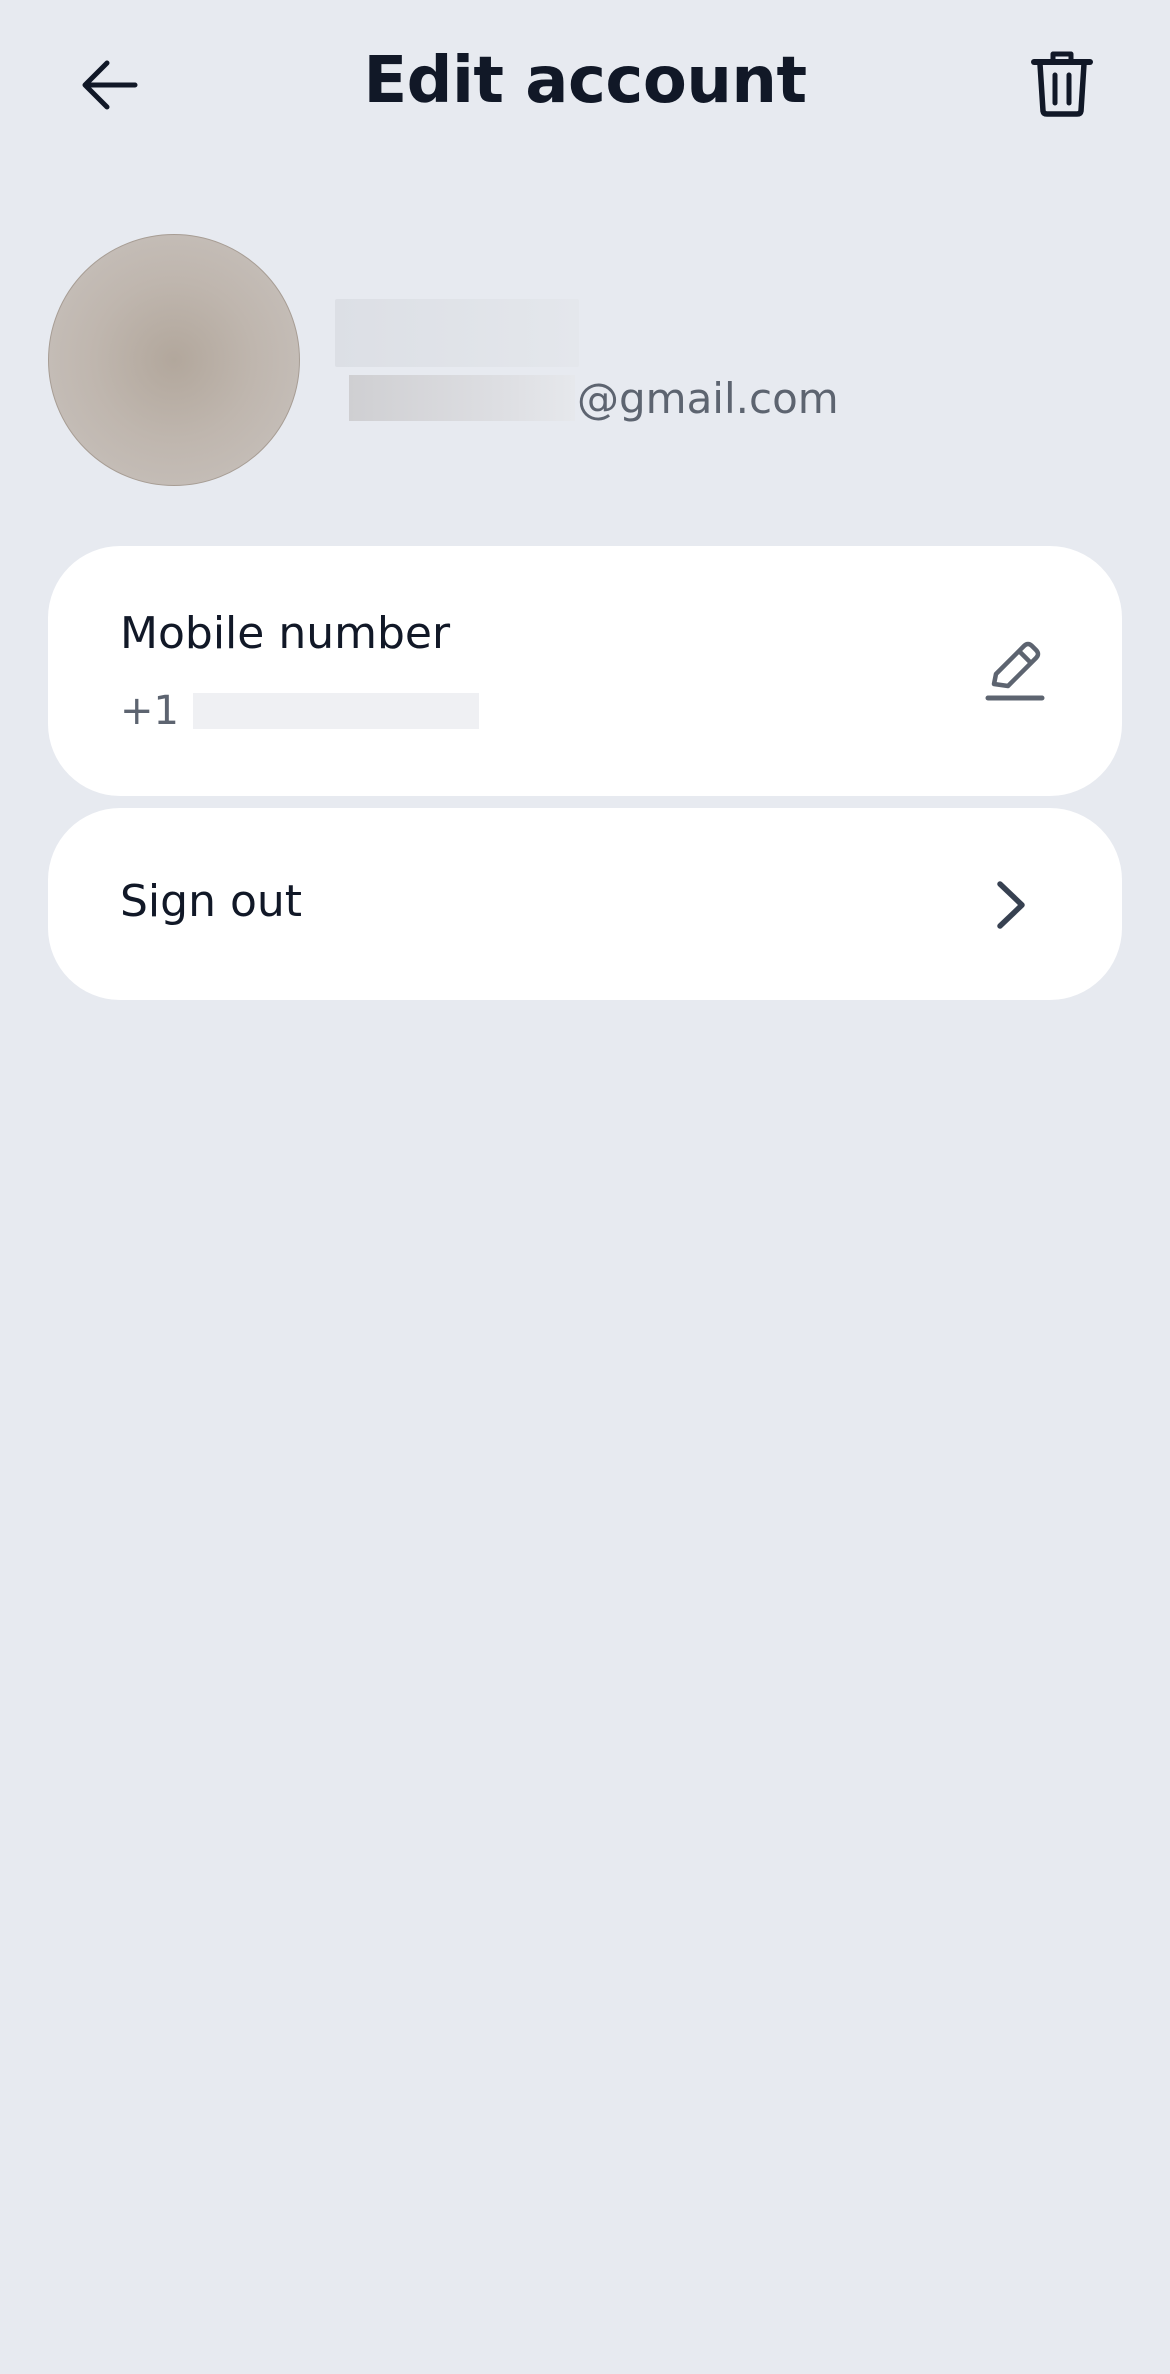  I want to click on trash-icon, so click(1062, 84).